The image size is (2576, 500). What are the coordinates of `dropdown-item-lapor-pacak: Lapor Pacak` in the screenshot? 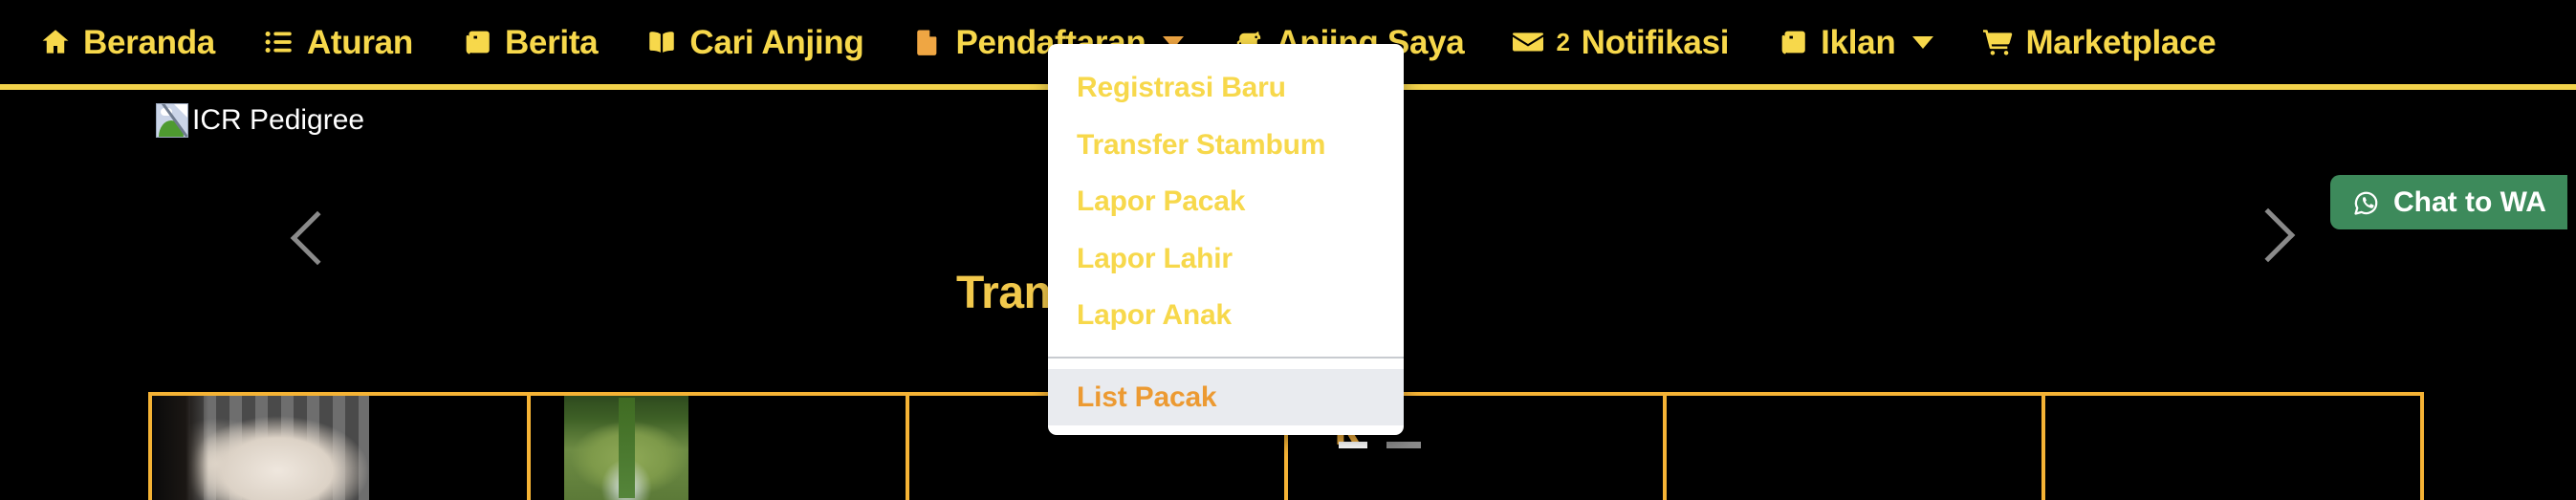 It's located at (1226, 201).